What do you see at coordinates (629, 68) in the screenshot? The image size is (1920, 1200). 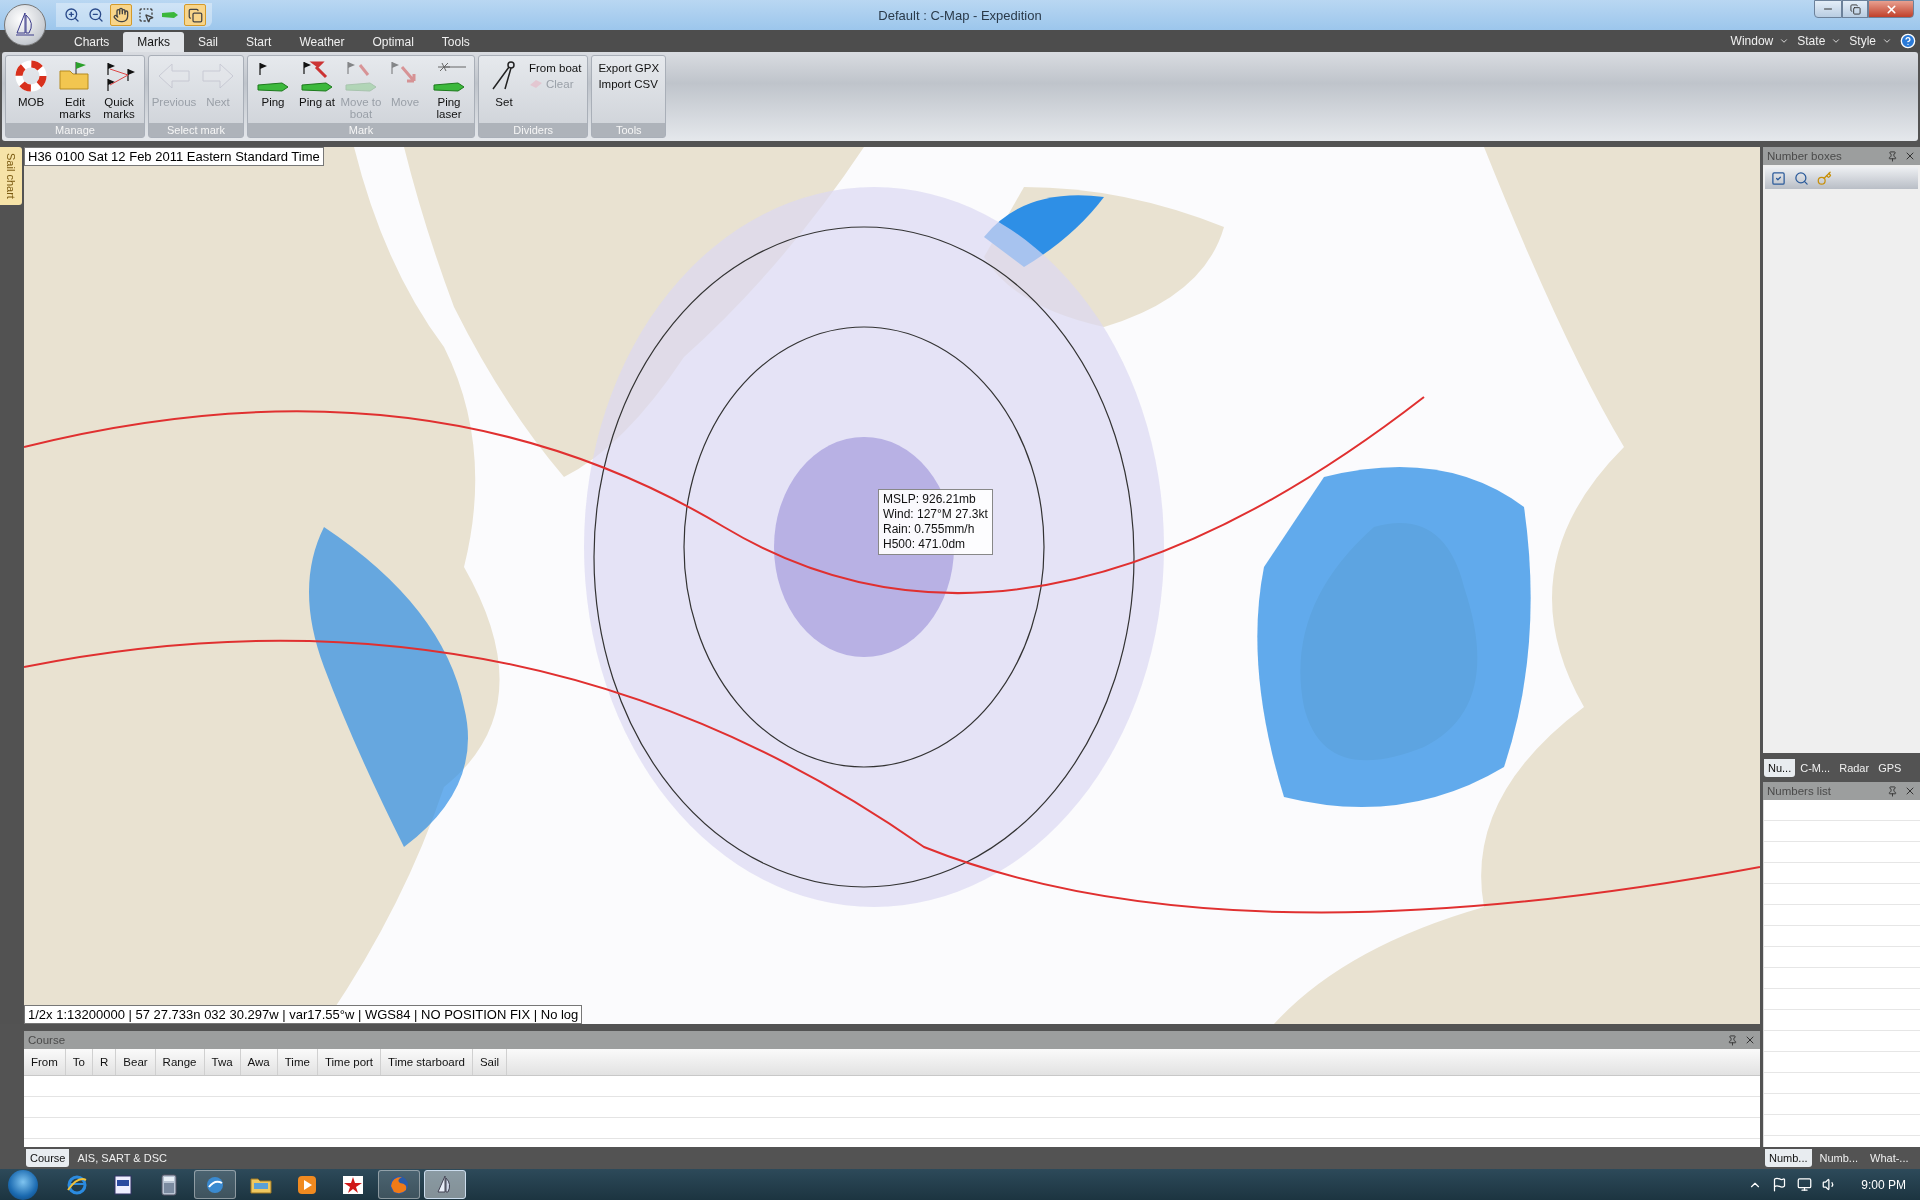 I see `ribbon-button: Export GPX` at bounding box center [629, 68].